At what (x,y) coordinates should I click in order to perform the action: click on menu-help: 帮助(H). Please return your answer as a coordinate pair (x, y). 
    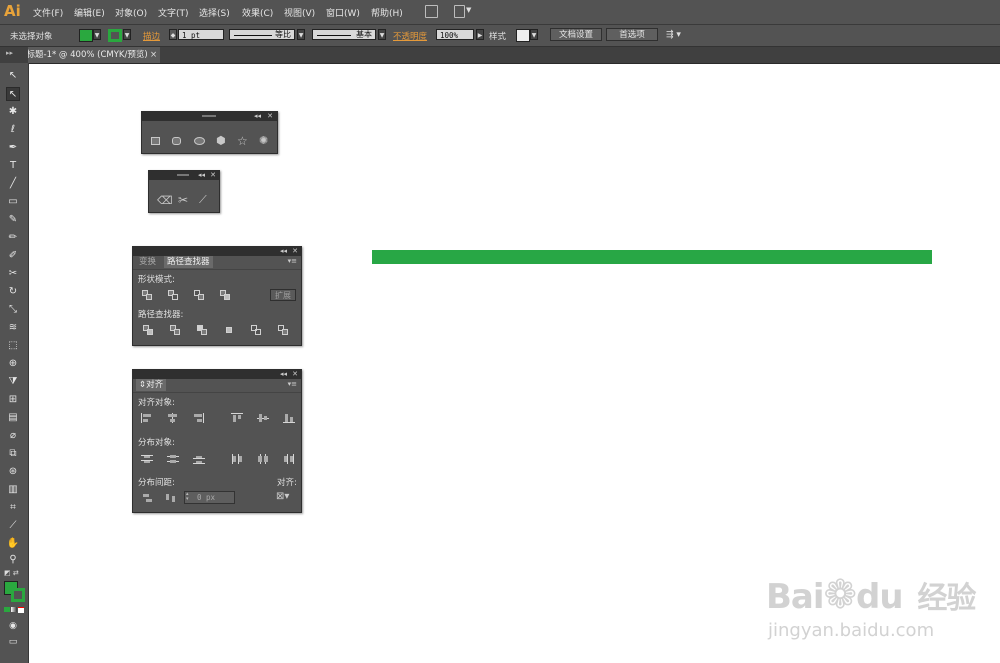
    Looking at the image, I should click on (387, 12).